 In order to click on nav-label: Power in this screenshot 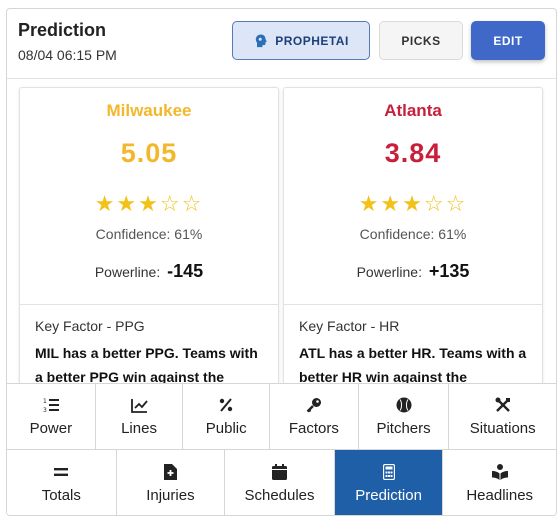, I will do `click(51, 428)`.